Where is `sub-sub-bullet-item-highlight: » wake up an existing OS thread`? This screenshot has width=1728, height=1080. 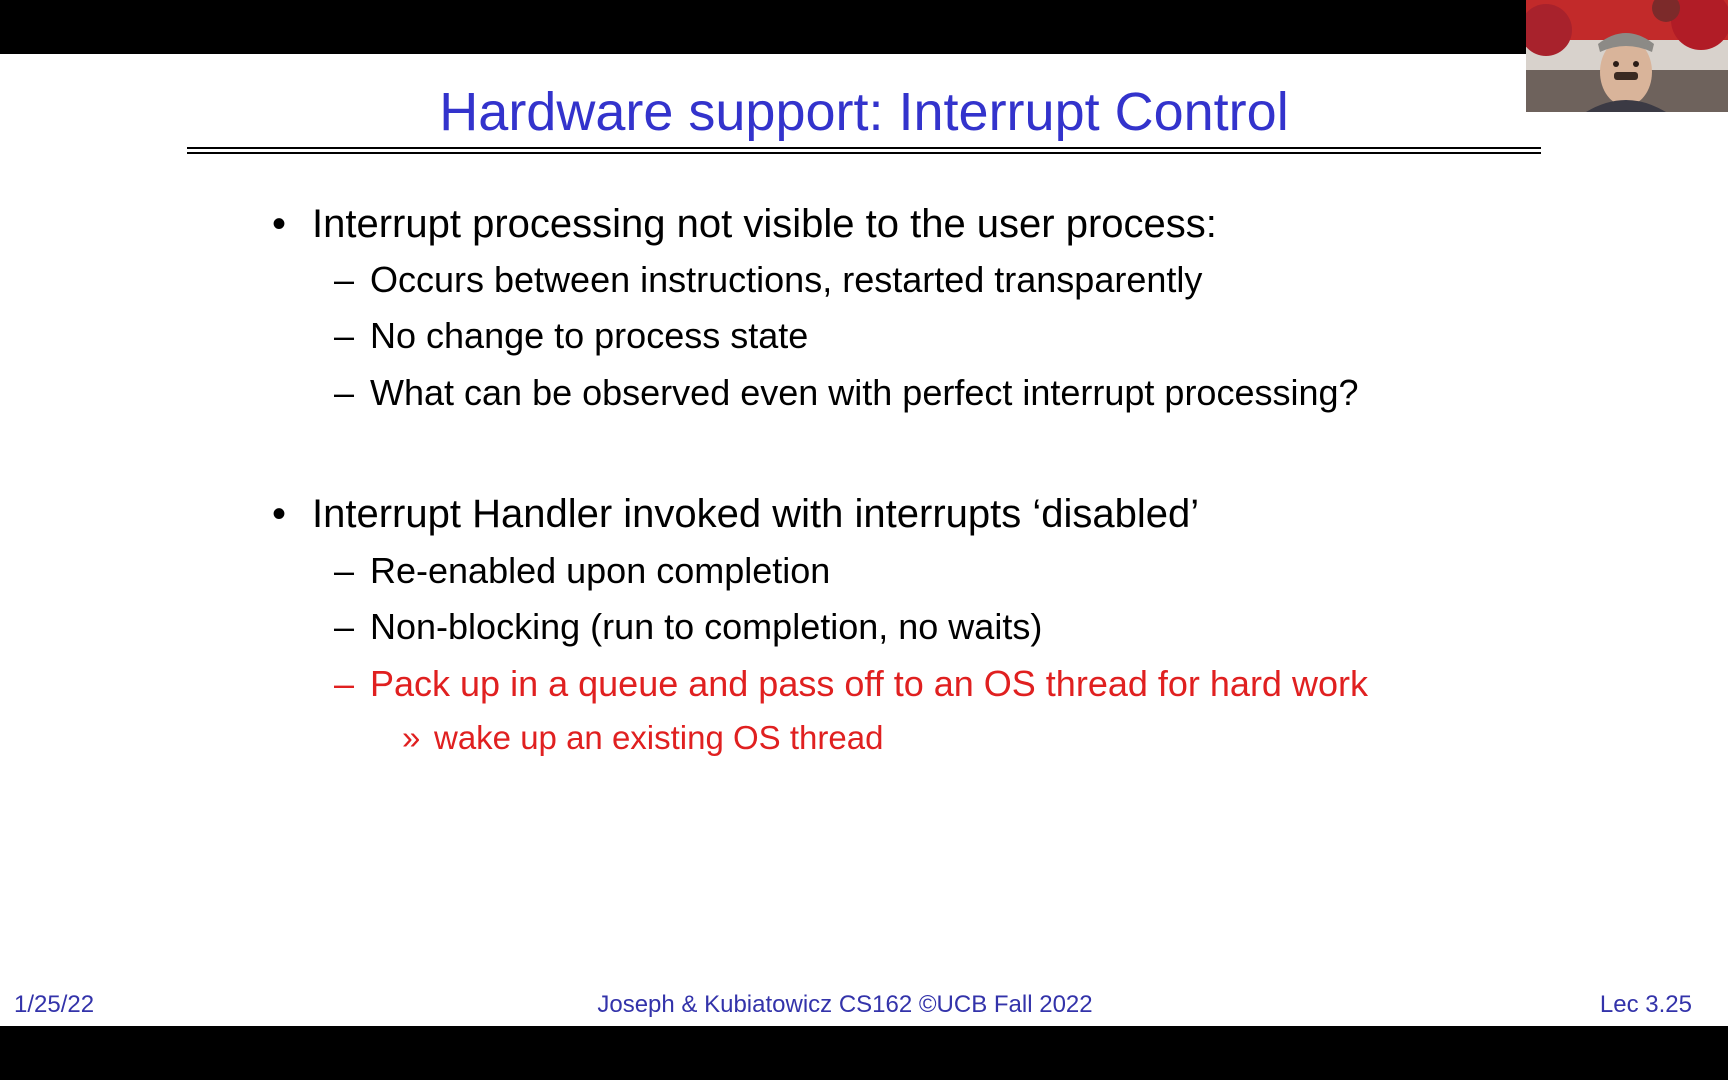 sub-sub-bullet-item-highlight: » wake up an existing OS thread is located at coordinates (642, 738).